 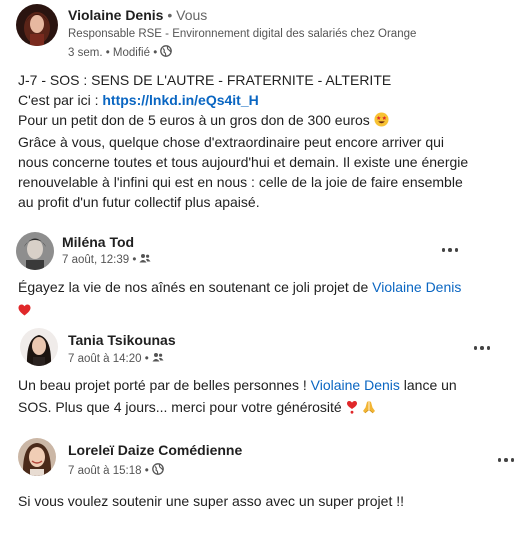 What do you see at coordinates (115, 15) in the screenshot?
I see `author-name: Violaine Denis` at bounding box center [115, 15].